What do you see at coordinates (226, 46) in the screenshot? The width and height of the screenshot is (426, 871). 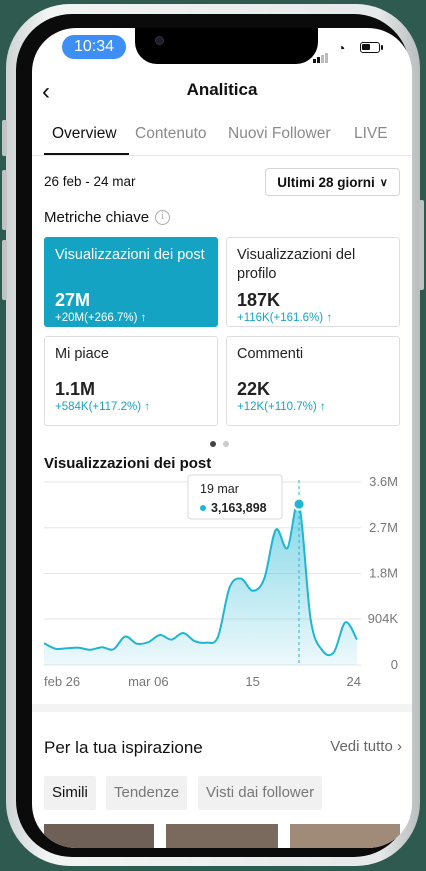 I see `dynamic-island` at bounding box center [226, 46].